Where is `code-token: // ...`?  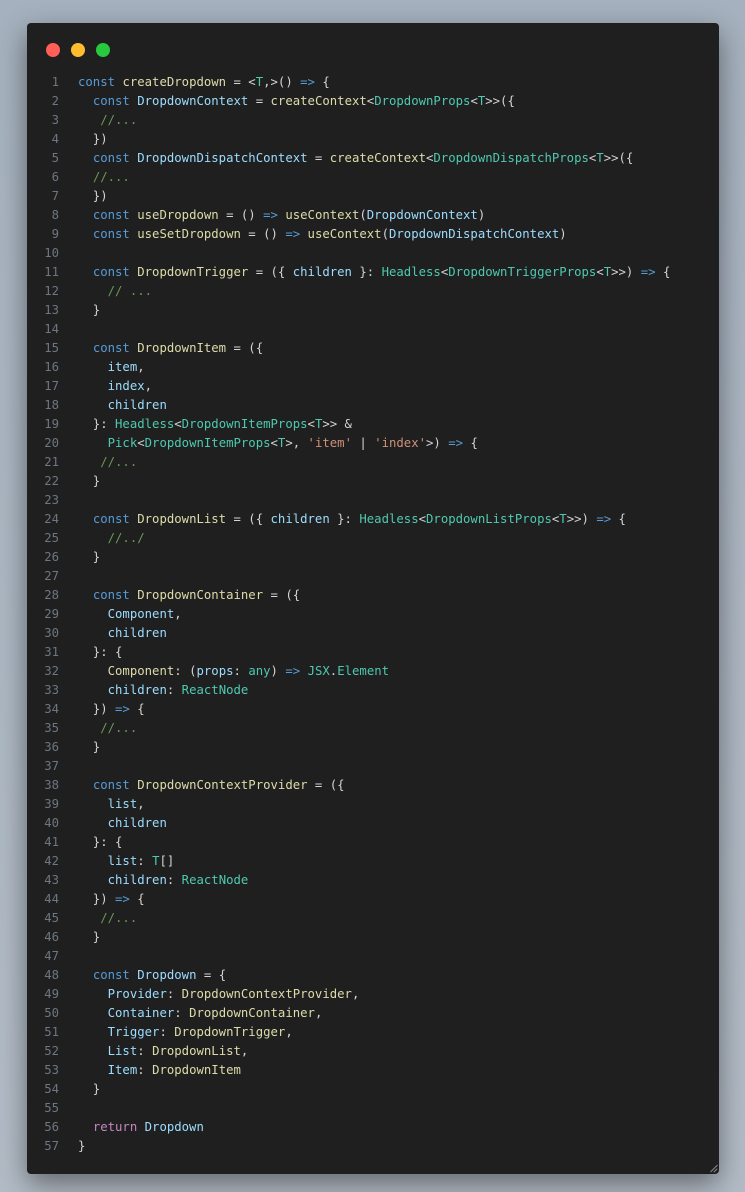 code-token: // ... is located at coordinates (130, 291).